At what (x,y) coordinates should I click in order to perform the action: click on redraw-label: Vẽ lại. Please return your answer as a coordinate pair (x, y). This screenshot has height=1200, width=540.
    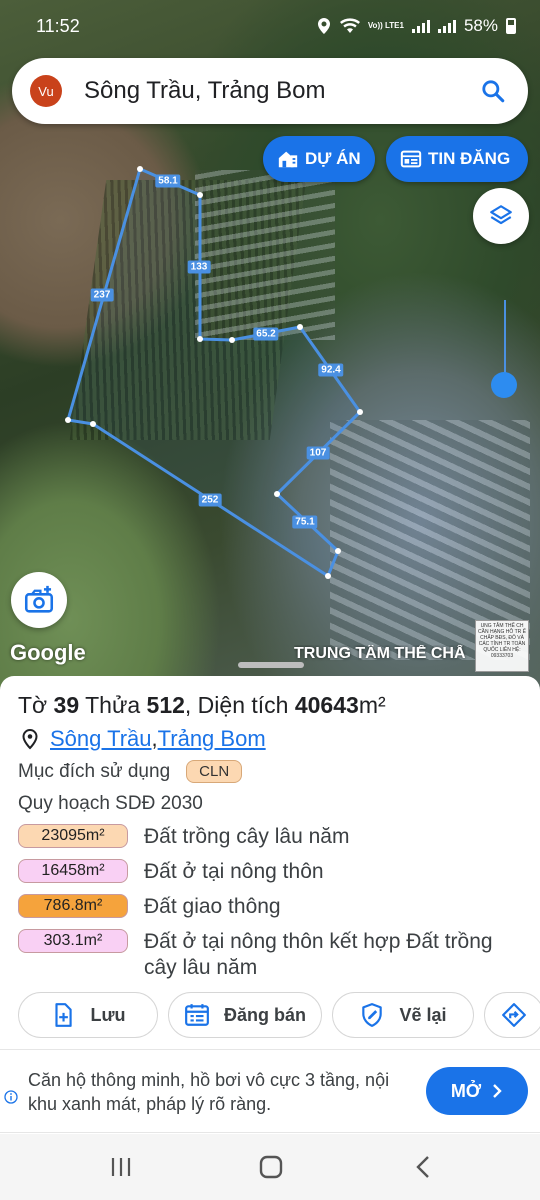
    Looking at the image, I should click on (423, 1014).